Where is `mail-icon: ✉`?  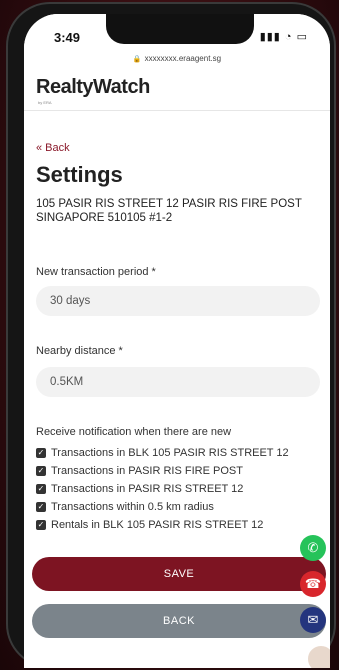
mail-icon: ✉ is located at coordinates (313, 620).